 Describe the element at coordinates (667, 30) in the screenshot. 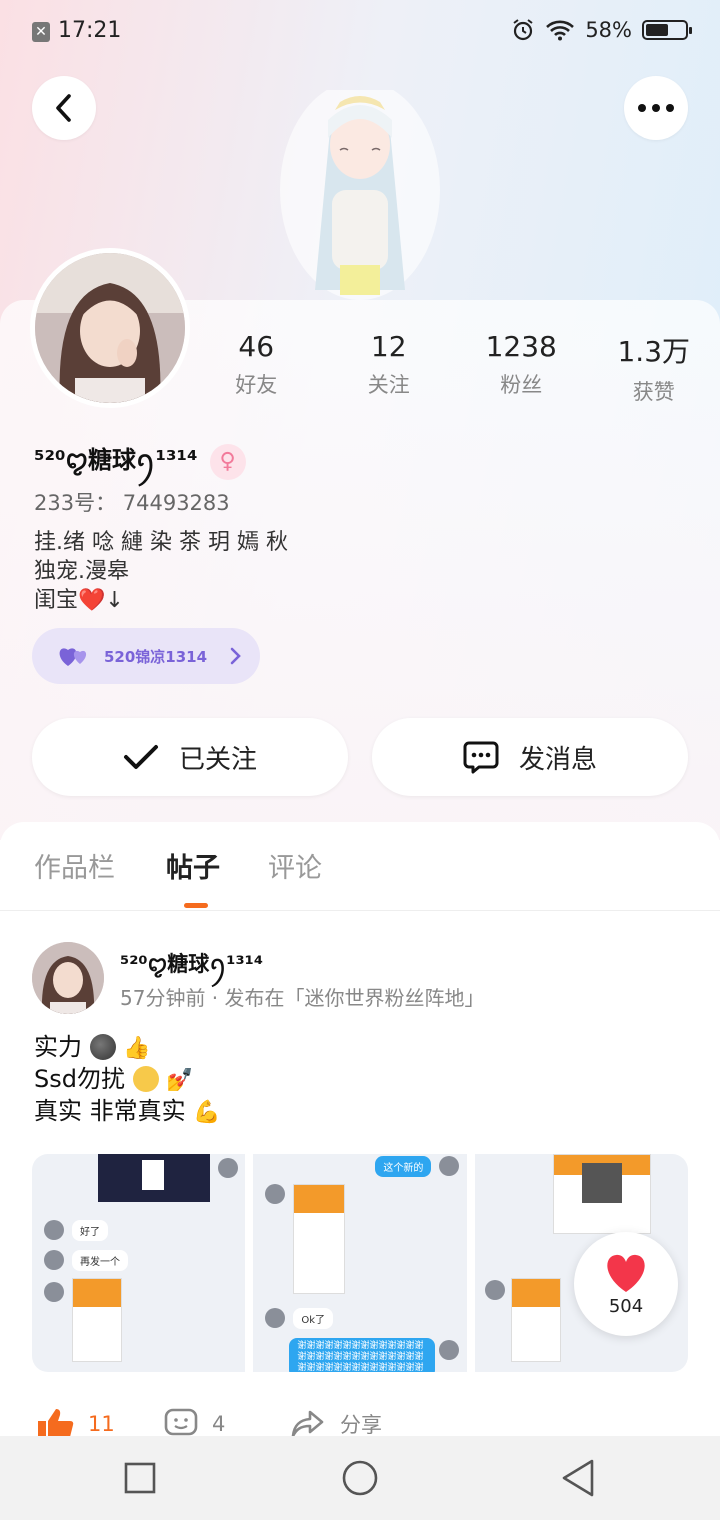

I see `battery-icon` at that location.